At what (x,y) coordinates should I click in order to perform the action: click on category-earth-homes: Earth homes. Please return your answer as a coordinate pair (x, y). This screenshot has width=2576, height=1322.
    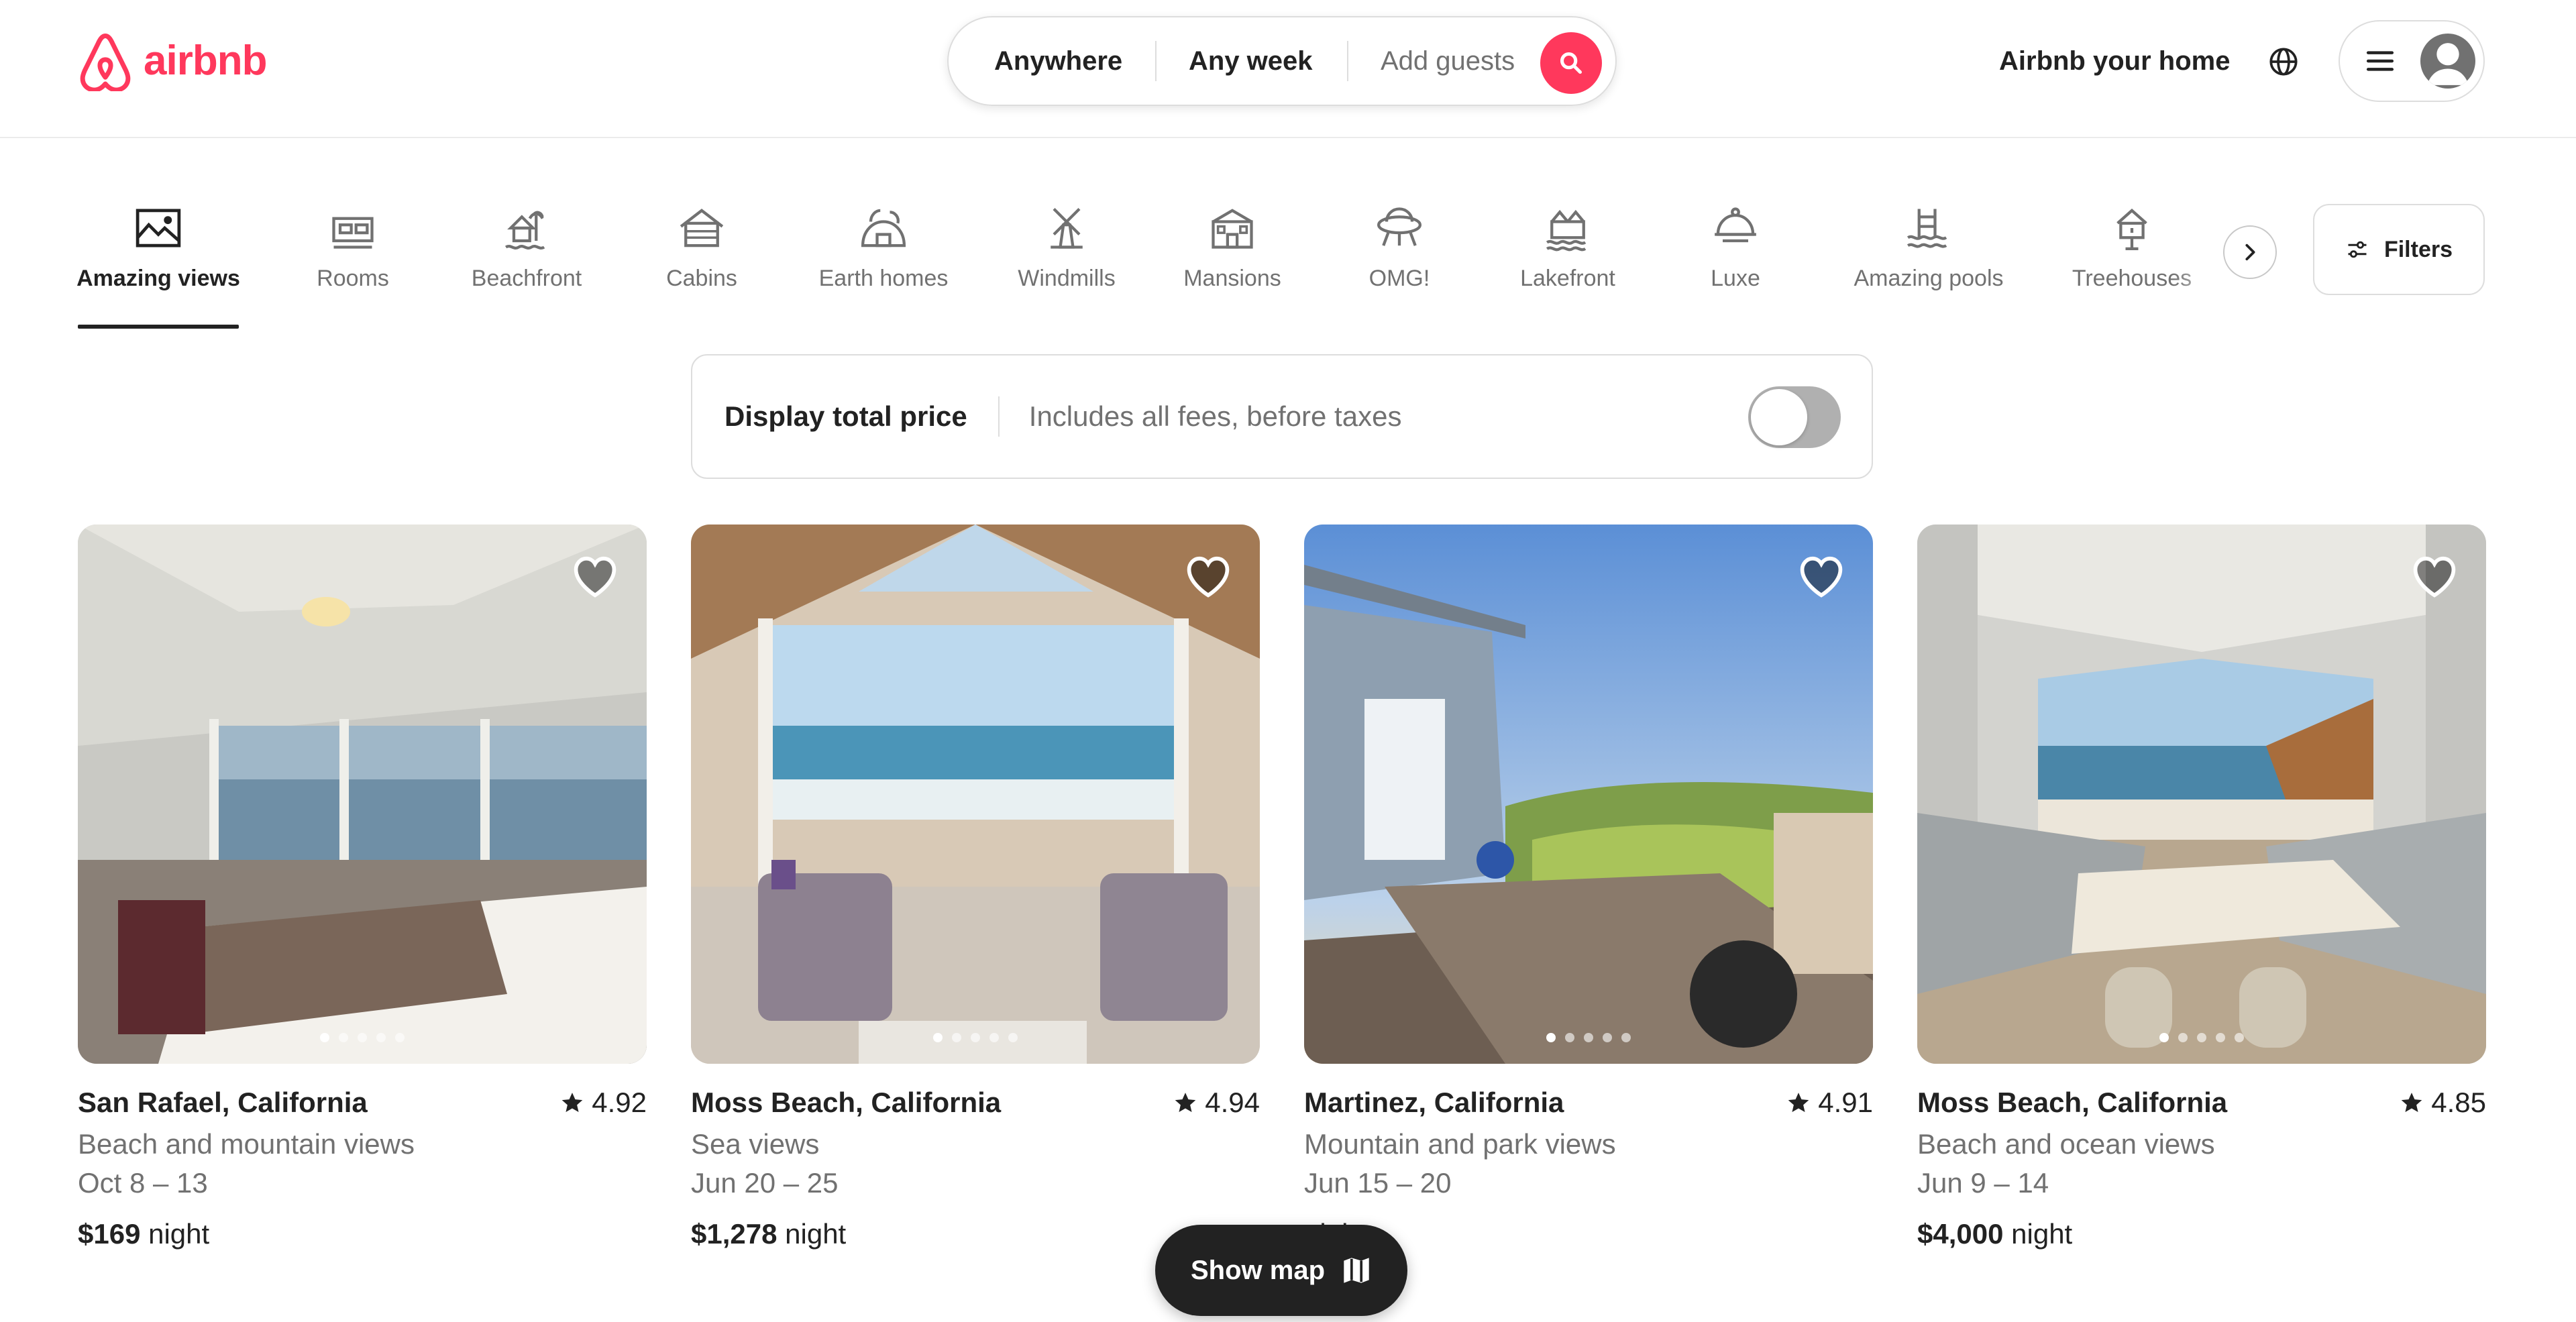
    Looking at the image, I should click on (883, 266).